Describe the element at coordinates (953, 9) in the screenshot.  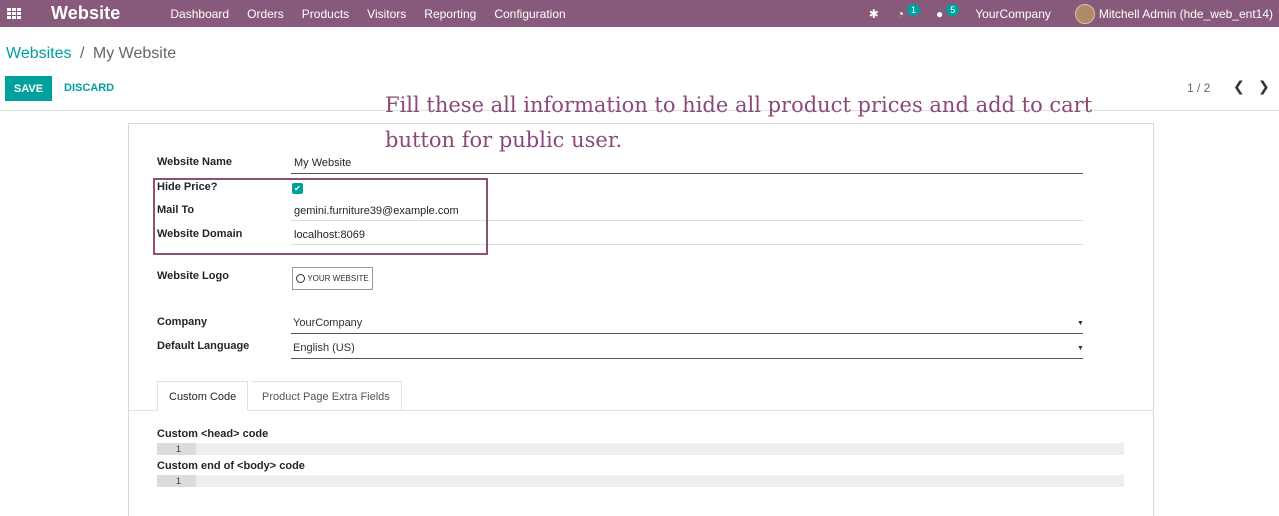
I see `messages-count-badge: 5` at that location.